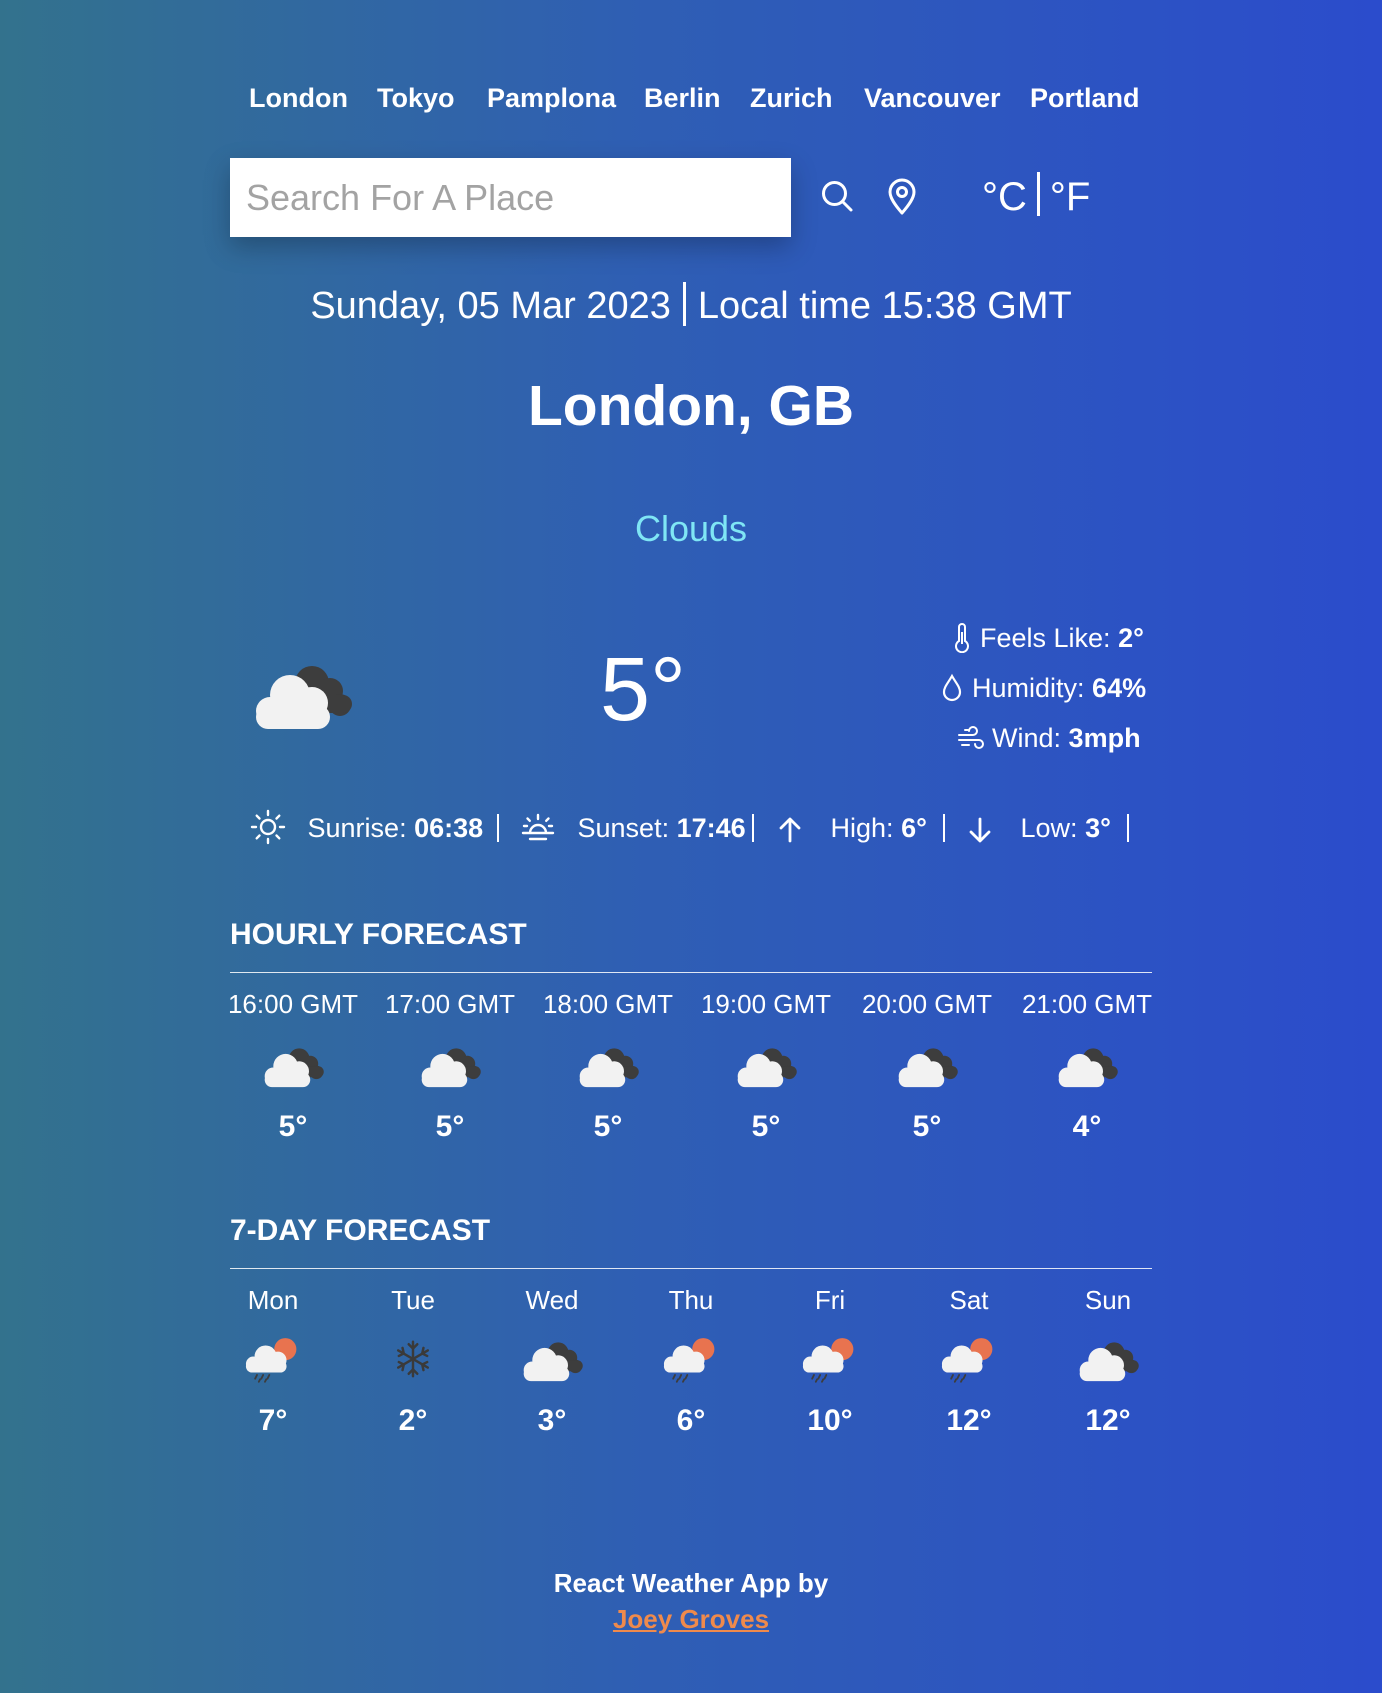 This screenshot has width=1382, height=1693. I want to click on low-item: Low: 3°, so click(1038, 828).